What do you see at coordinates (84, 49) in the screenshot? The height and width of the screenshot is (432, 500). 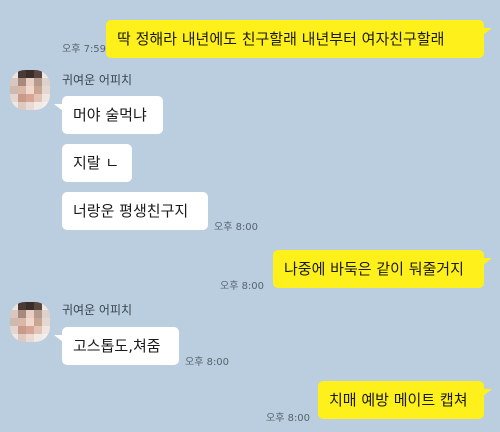 I see `message-time: 오후 7:59` at bounding box center [84, 49].